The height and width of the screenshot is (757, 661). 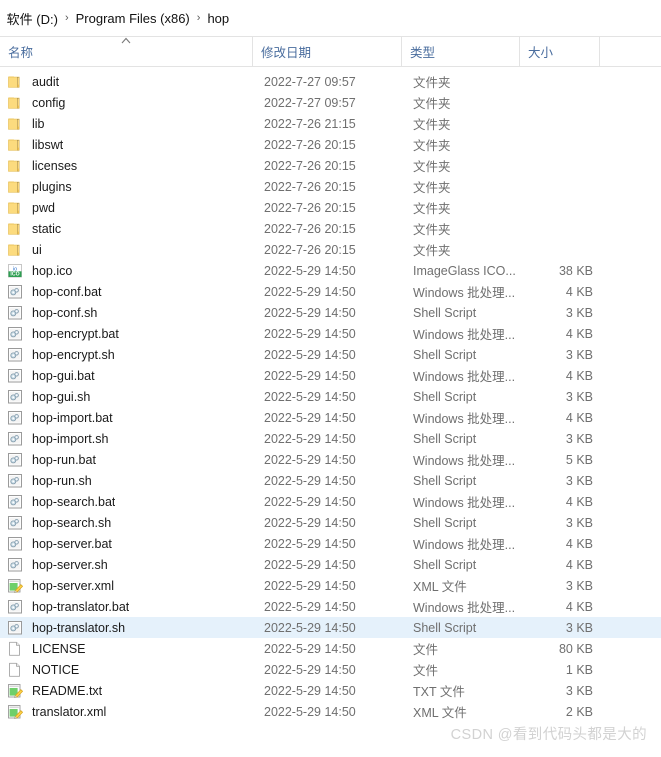 What do you see at coordinates (126, 396) in the screenshot?
I see `file-name-cell: hop-gui.sh` at bounding box center [126, 396].